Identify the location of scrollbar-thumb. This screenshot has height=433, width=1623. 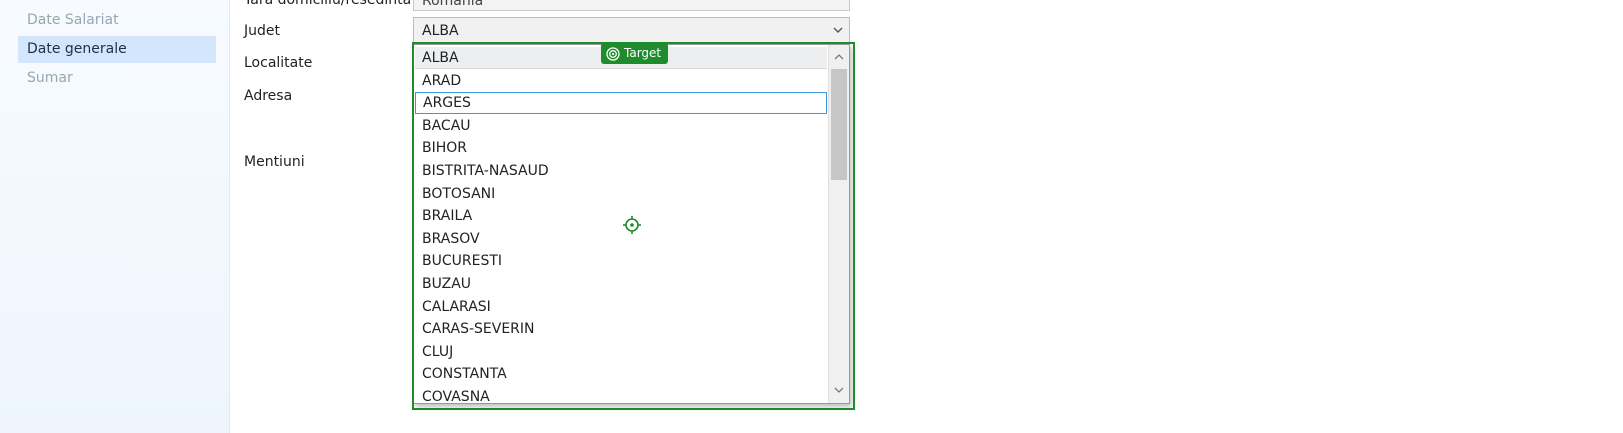
(839, 124).